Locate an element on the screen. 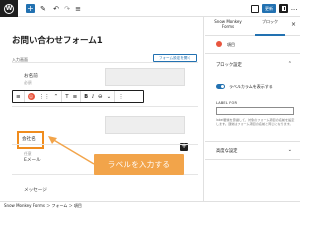 Image resolution: width=320 pixels, height=240 pixels. update-button: 更新 is located at coordinates (269, 8).